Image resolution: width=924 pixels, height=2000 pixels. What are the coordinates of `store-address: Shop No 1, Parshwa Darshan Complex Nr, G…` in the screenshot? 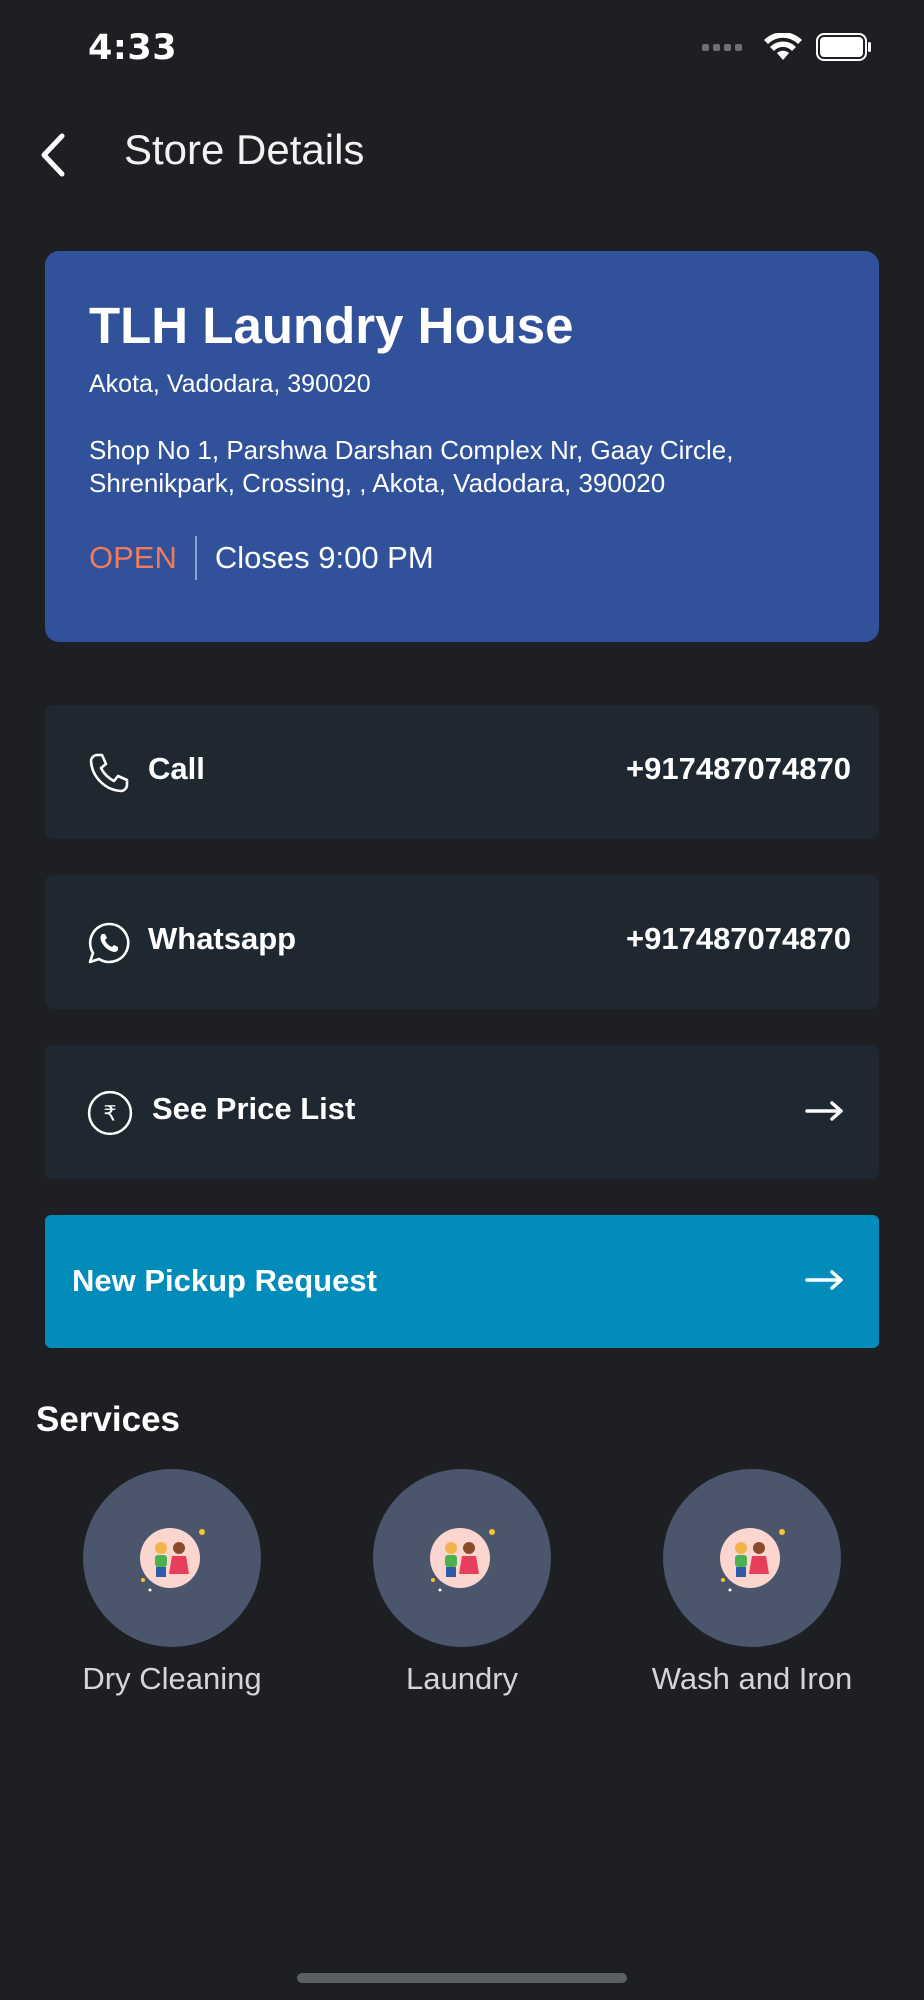 It's located at (411, 466).